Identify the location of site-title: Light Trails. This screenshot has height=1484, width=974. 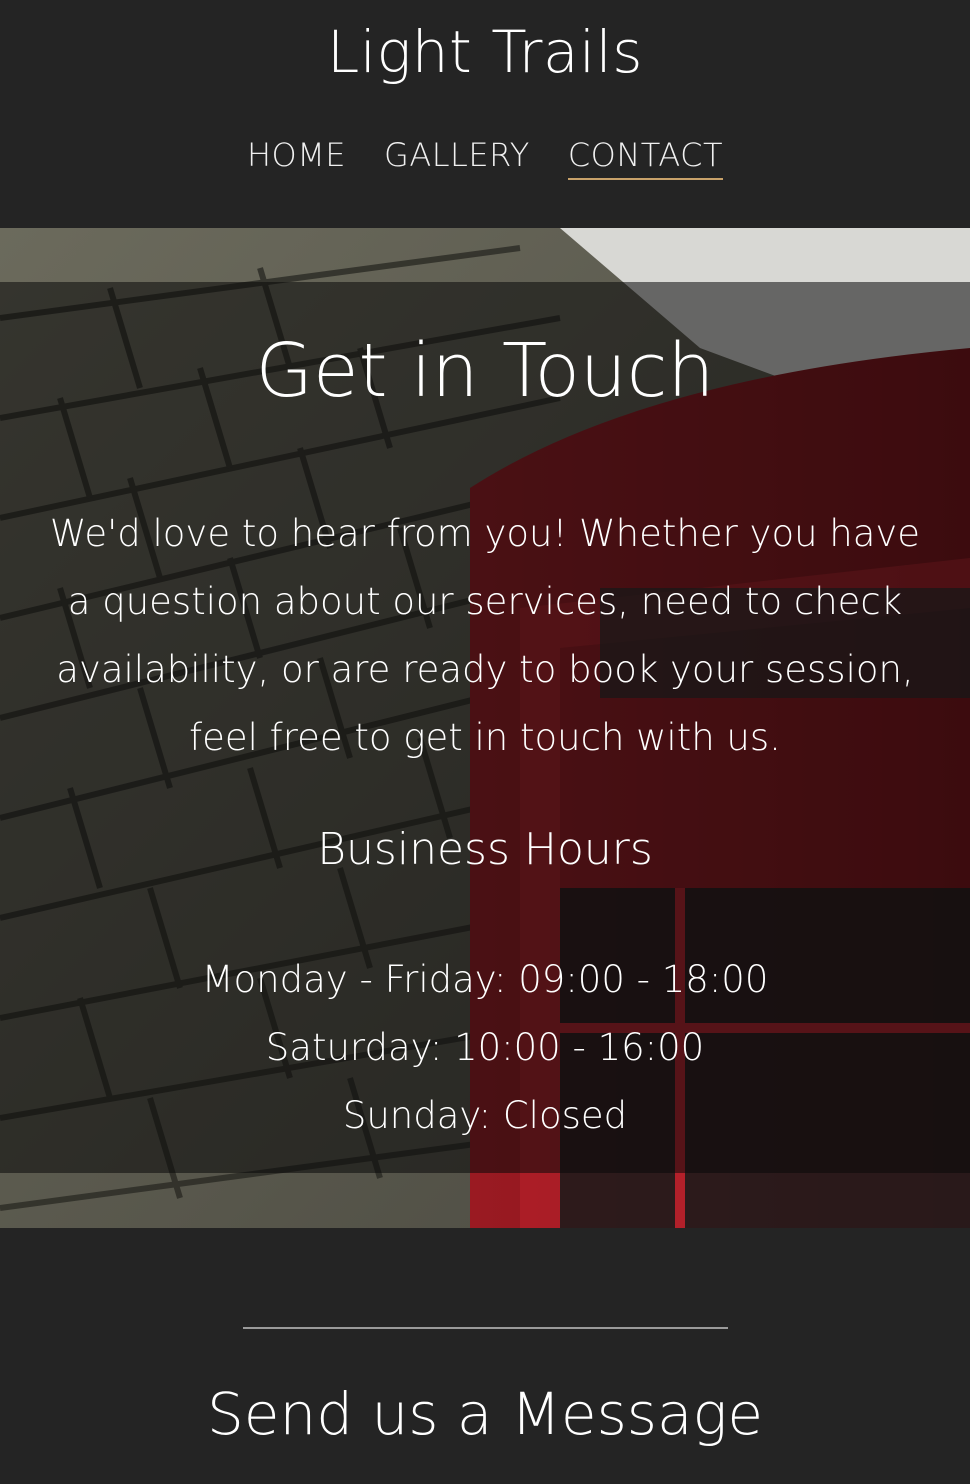
(485, 52).